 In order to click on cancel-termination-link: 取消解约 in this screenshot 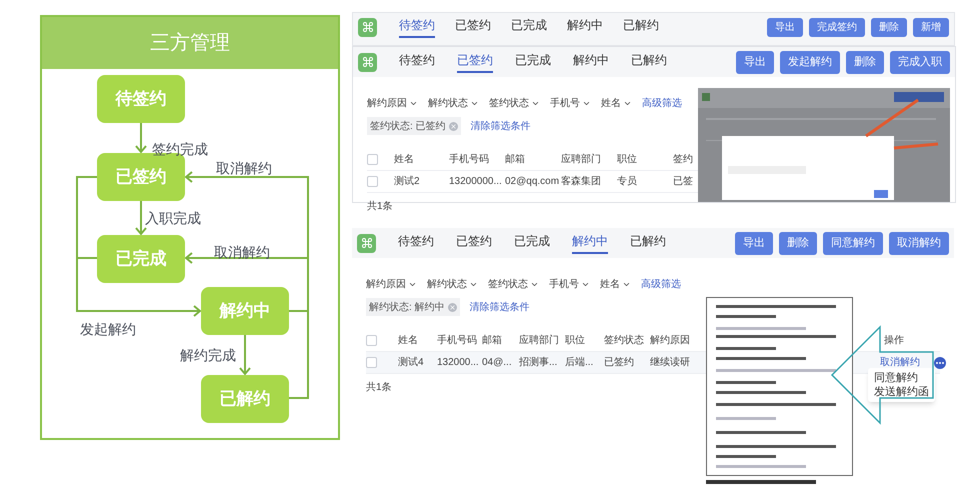, I will do `click(900, 362)`.